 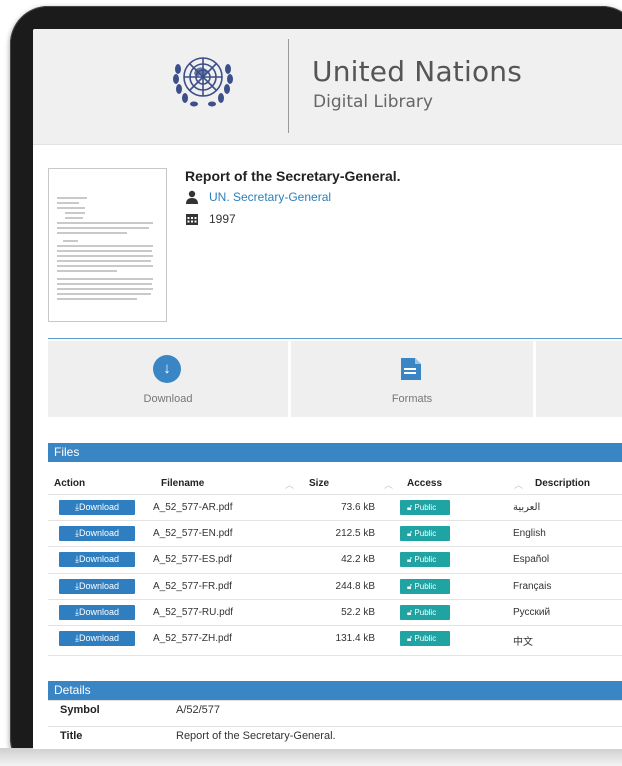 I want to click on more-tile, so click(x=579, y=379).